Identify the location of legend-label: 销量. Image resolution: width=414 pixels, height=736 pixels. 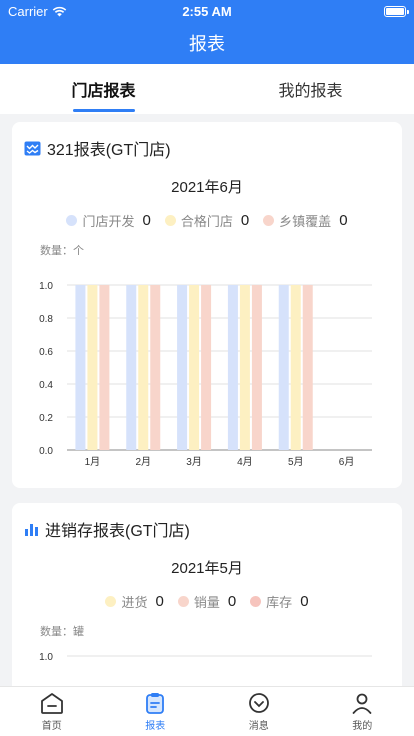
(206, 602).